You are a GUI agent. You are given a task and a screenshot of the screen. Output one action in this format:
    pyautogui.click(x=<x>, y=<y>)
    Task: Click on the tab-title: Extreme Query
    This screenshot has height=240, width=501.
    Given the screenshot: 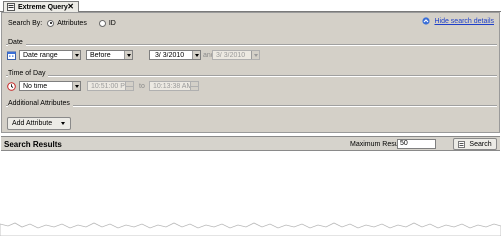 What is the action you would take?
    pyautogui.click(x=43, y=7)
    